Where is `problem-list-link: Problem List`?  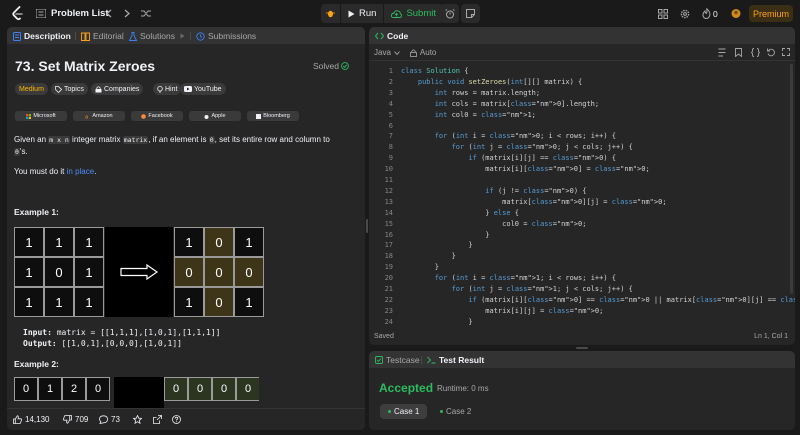
problem-list-link: Problem List is located at coordinates (80, 13).